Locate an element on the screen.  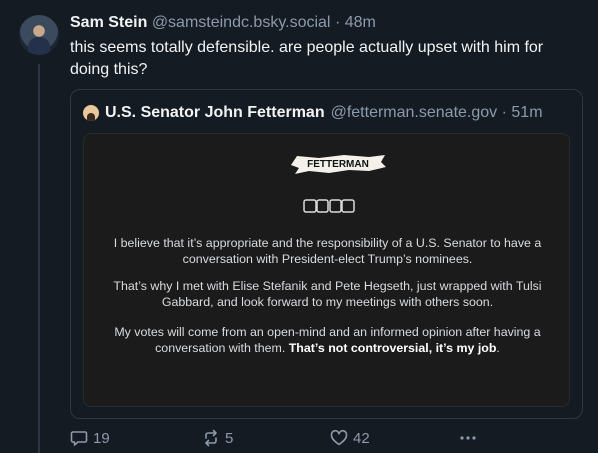
post-header: Sam Stein @samsteindc.bsky.social · 48m is located at coordinates (223, 23).